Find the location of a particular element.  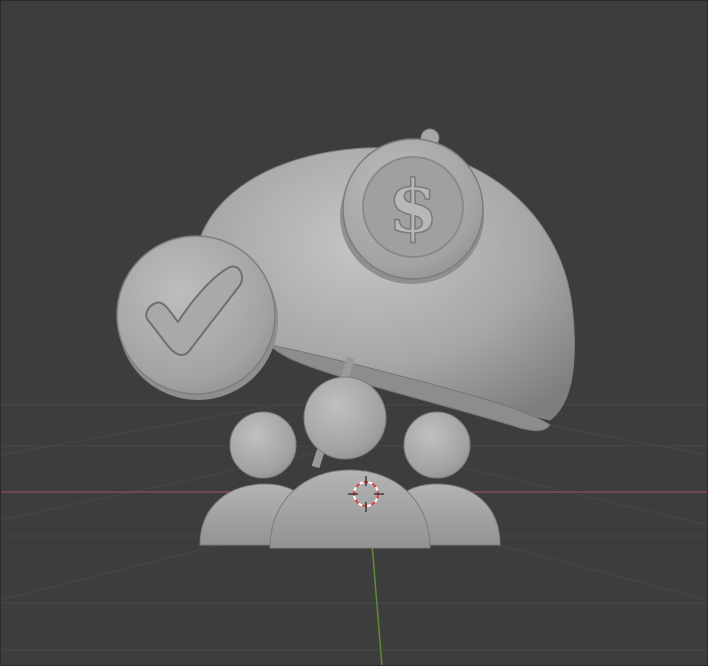

dollar-sign-icon: $ is located at coordinates (413, 206).